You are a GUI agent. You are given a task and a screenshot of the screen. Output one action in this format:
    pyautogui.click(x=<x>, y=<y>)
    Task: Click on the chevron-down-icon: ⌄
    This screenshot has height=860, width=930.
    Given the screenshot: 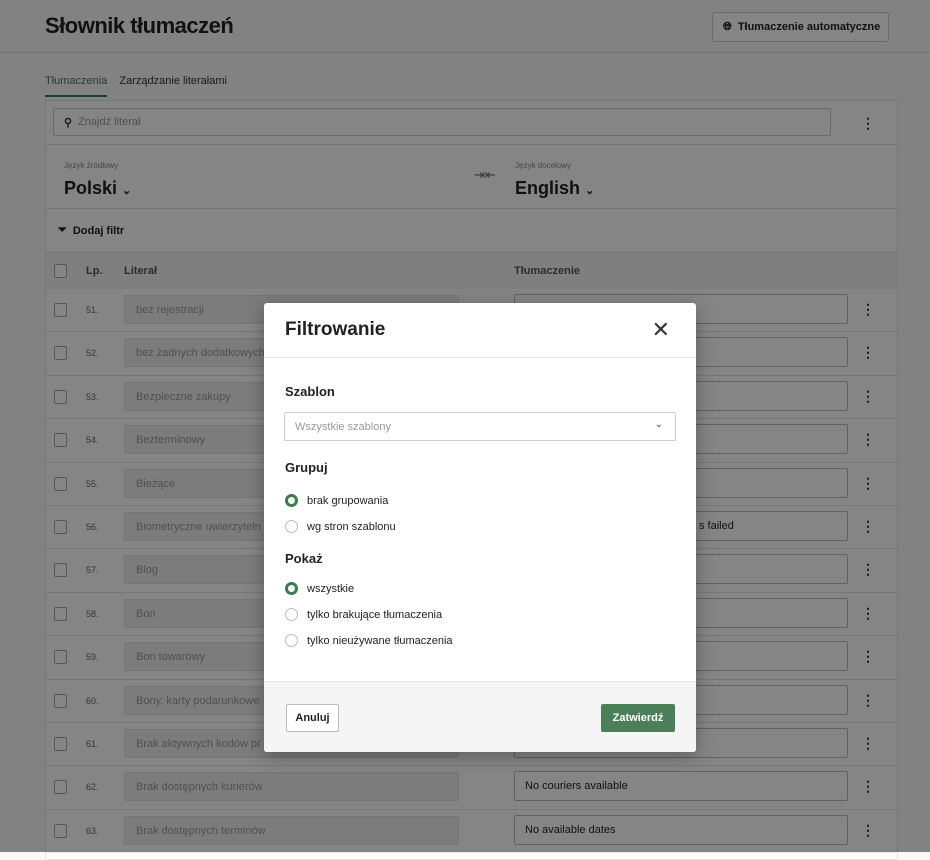 What is the action you would take?
    pyautogui.click(x=658, y=424)
    